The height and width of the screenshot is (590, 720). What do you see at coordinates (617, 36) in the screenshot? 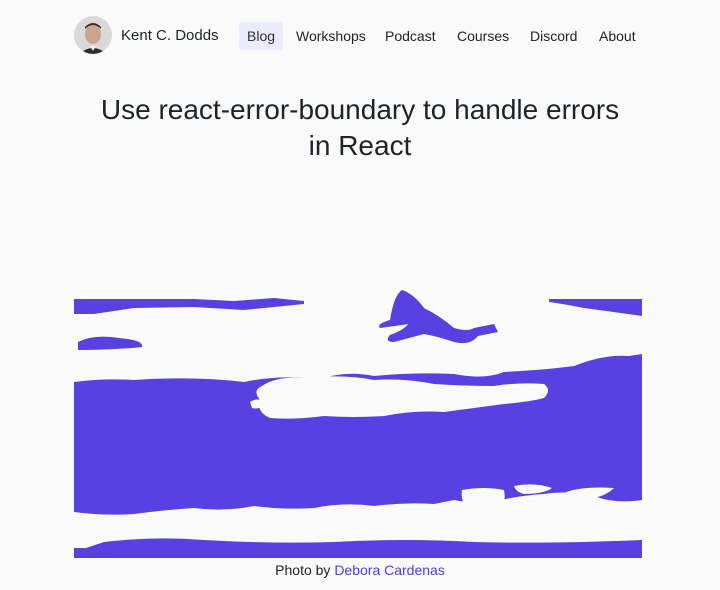
I see `nav-about: About` at bounding box center [617, 36].